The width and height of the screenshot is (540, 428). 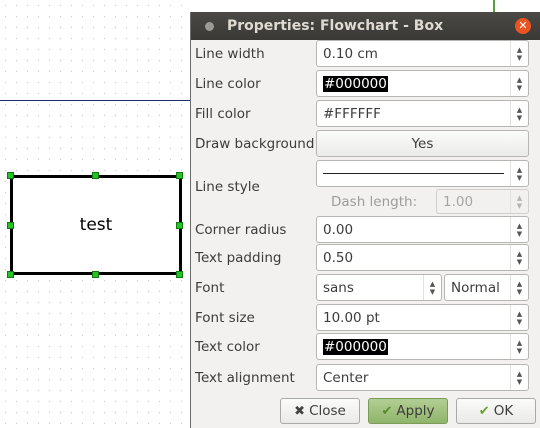 What do you see at coordinates (209, 26) in the screenshot?
I see `window-menu-icon` at bounding box center [209, 26].